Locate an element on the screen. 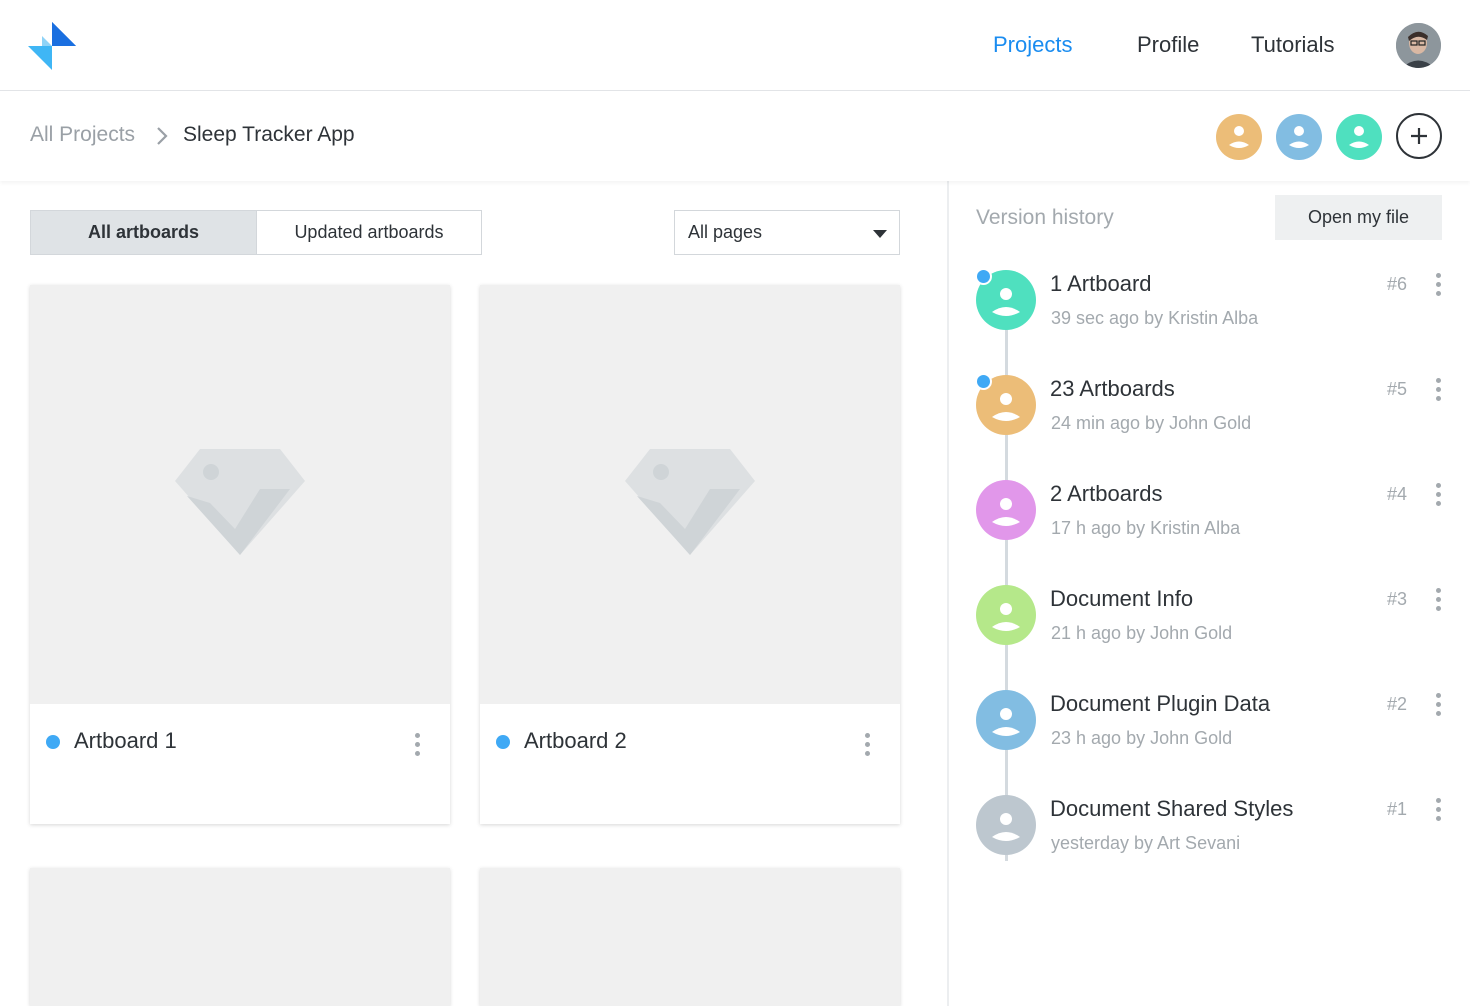 The image size is (1470, 1006). version-title: Document Plugin Data is located at coordinates (1160, 704).